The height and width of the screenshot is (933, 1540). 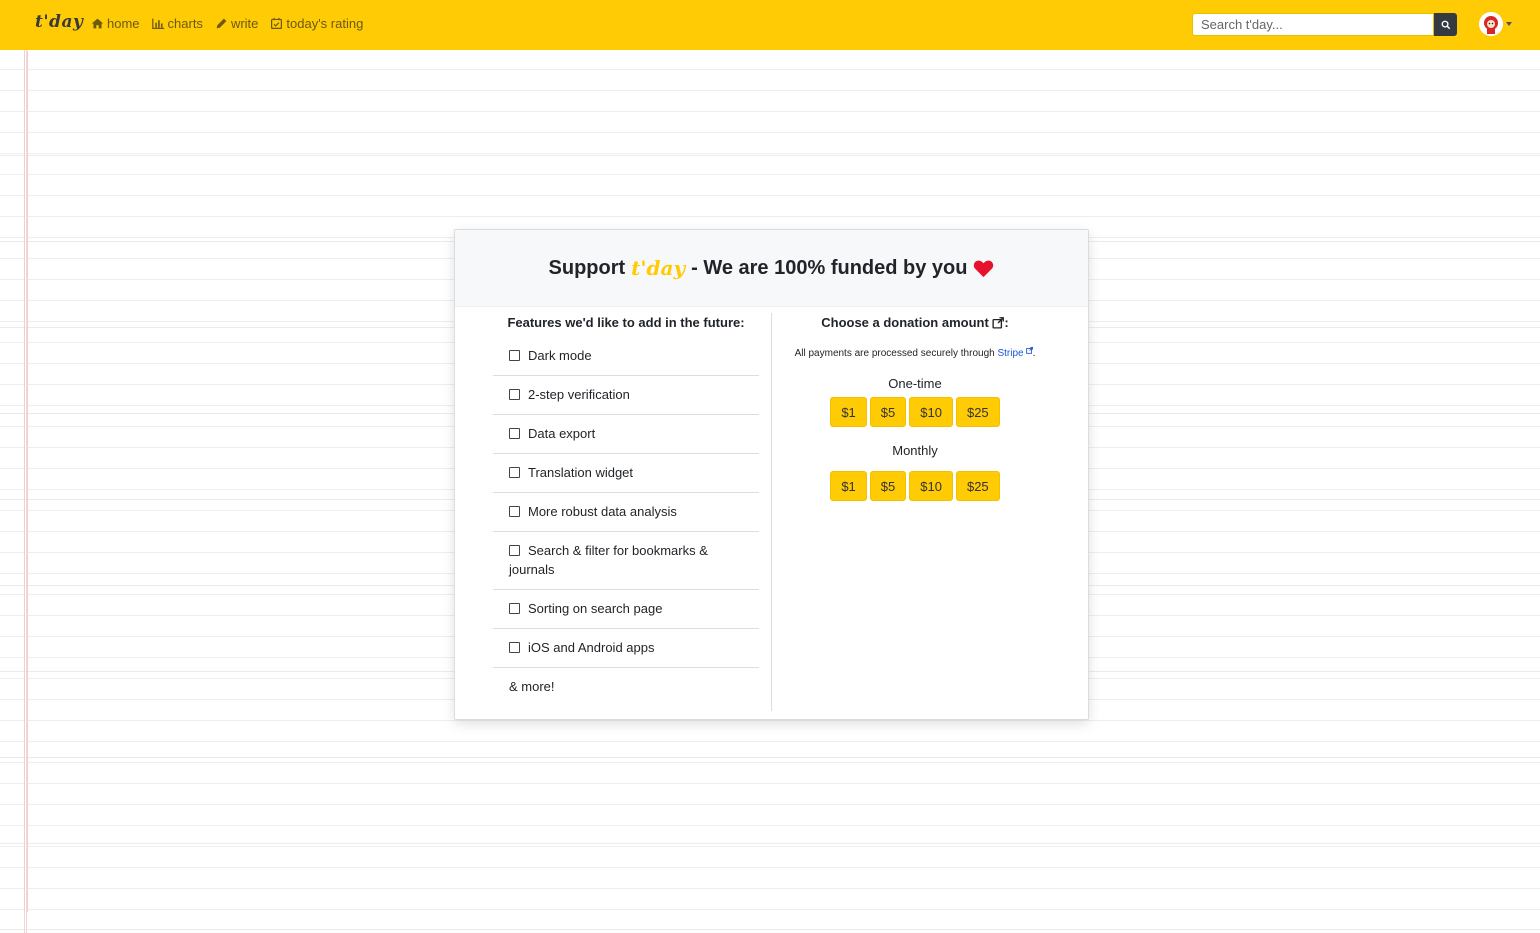 I want to click on stripe-link-label: Stripe, so click(x=1010, y=353).